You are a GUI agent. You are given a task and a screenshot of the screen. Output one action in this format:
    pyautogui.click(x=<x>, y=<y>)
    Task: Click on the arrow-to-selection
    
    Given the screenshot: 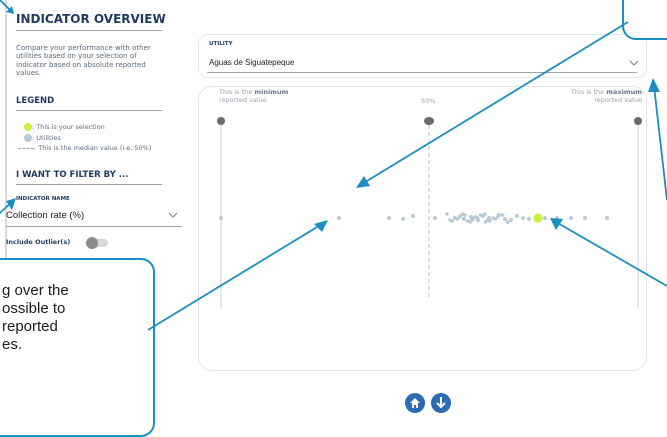 What is the action you would take?
    pyautogui.click(x=611, y=254)
    